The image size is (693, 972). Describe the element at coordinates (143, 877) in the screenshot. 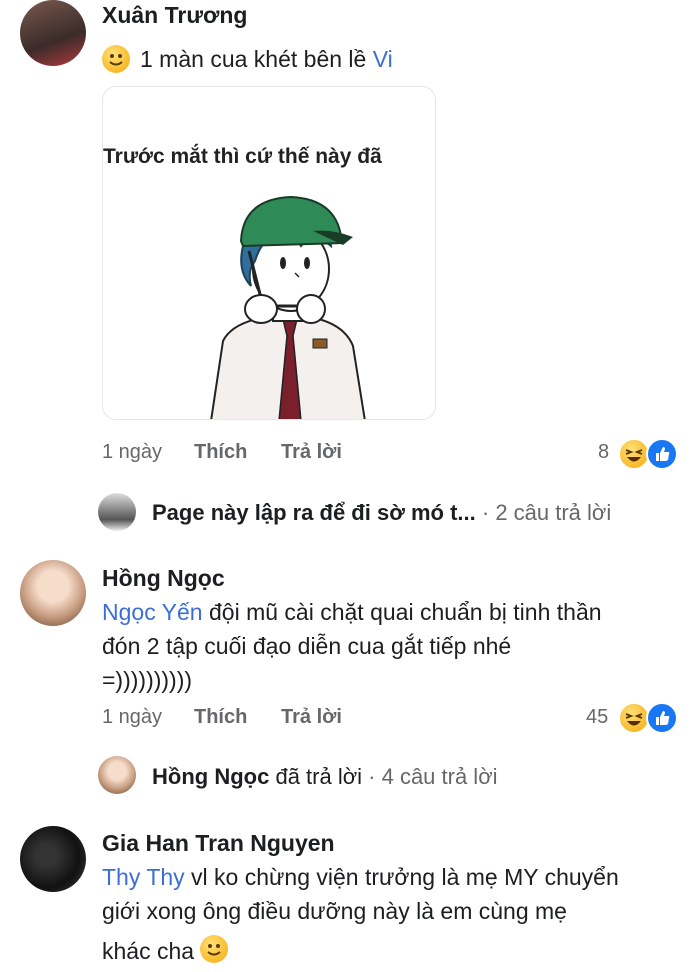

I see `mention-link: Thy Thy` at that location.